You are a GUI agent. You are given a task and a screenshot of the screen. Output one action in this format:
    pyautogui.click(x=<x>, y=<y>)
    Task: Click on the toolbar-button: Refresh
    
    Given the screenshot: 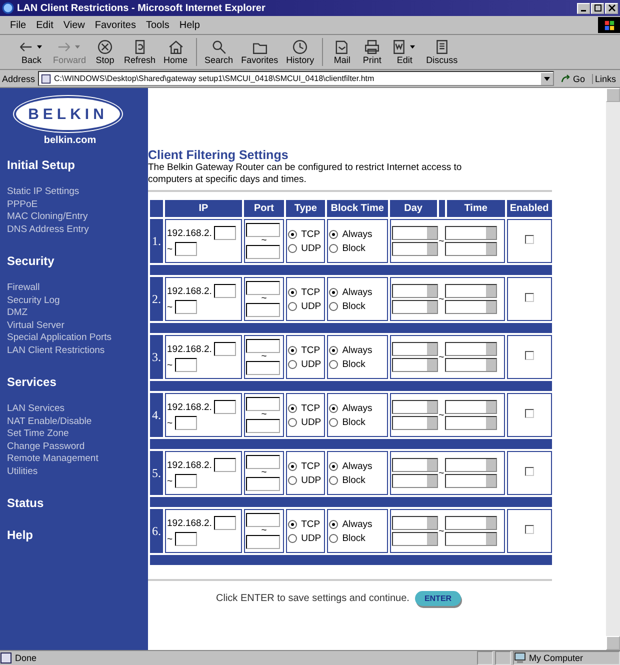 What is the action you would take?
    pyautogui.click(x=140, y=52)
    